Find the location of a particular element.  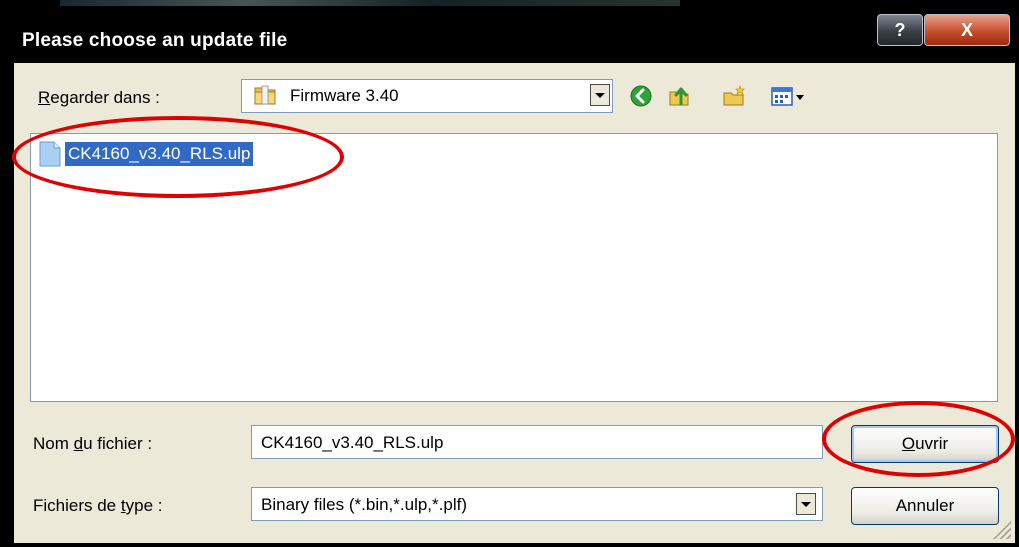

open-button: Ouvrir is located at coordinates (925, 444).